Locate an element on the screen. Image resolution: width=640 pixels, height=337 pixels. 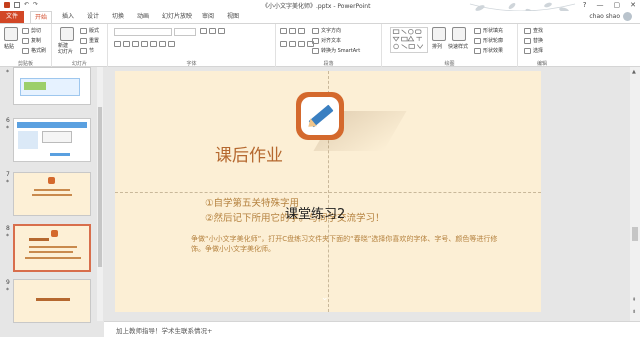
underline-icon is located at coordinates (135, 44).